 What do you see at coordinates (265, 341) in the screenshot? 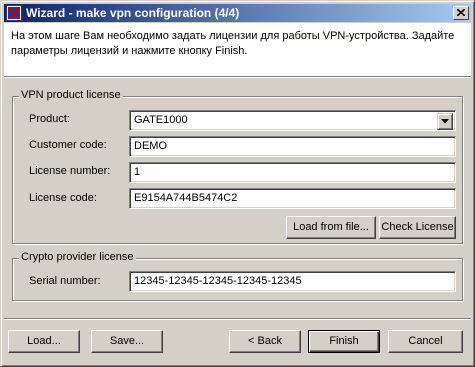
I see `back-button: < Back` at bounding box center [265, 341].